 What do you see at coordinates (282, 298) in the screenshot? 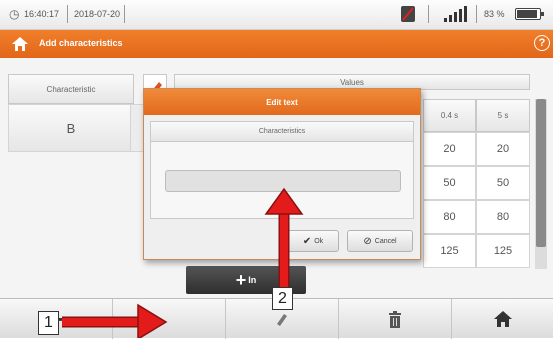
I see `annotation-label-2: 2` at bounding box center [282, 298].